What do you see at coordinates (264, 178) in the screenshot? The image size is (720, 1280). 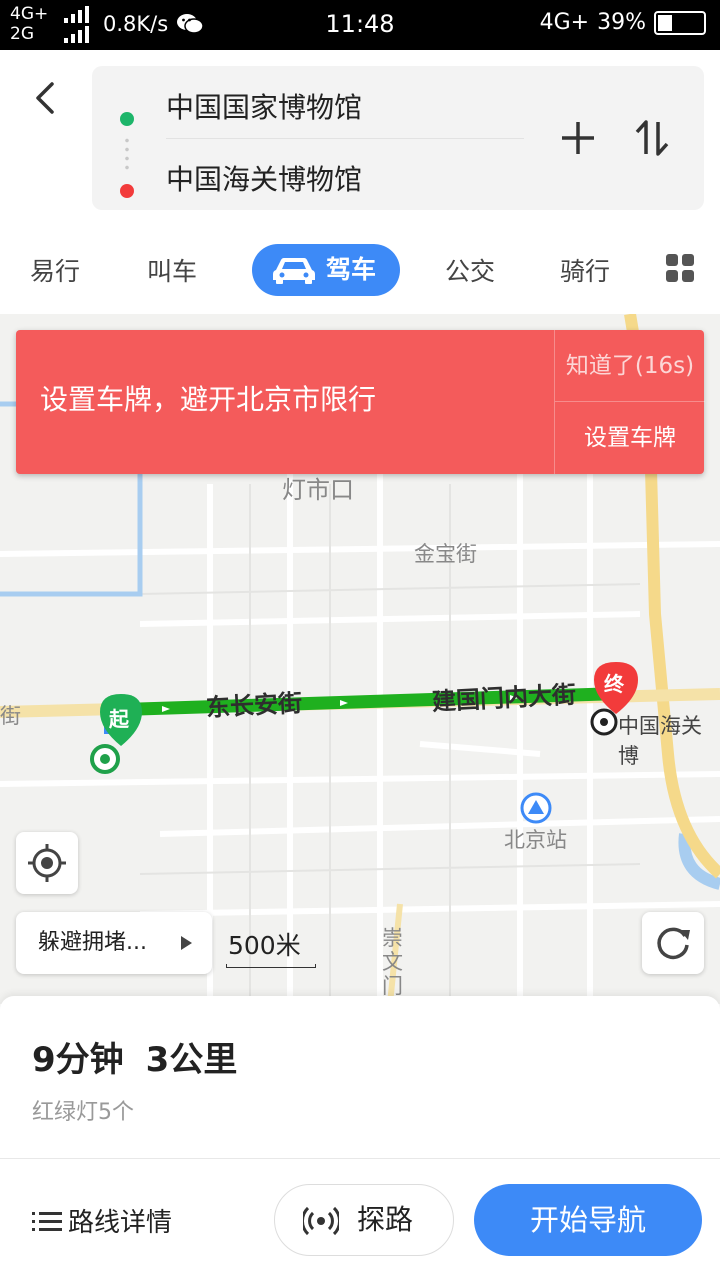 I see `destination-field: 中国海关博物馆` at bounding box center [264, 178].